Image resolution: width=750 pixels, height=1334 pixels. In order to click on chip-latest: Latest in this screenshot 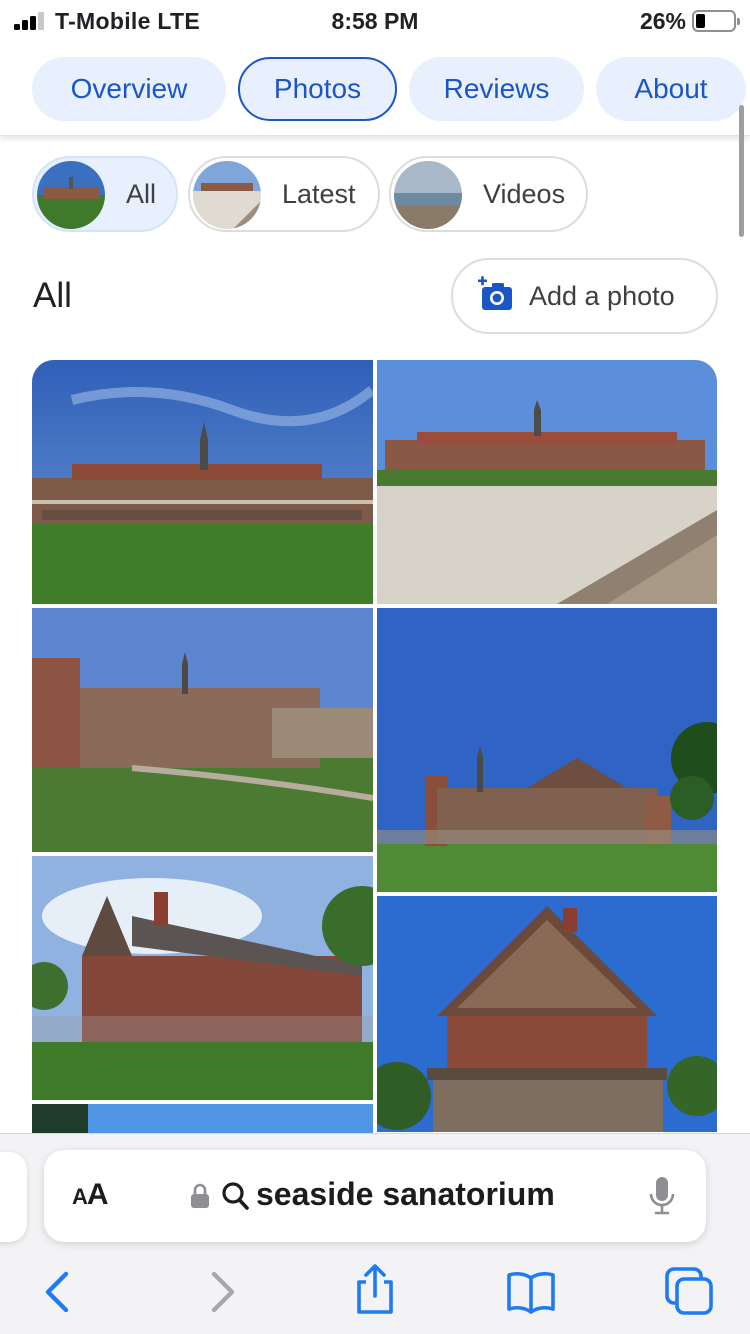, I will do `click(284, 194)`.